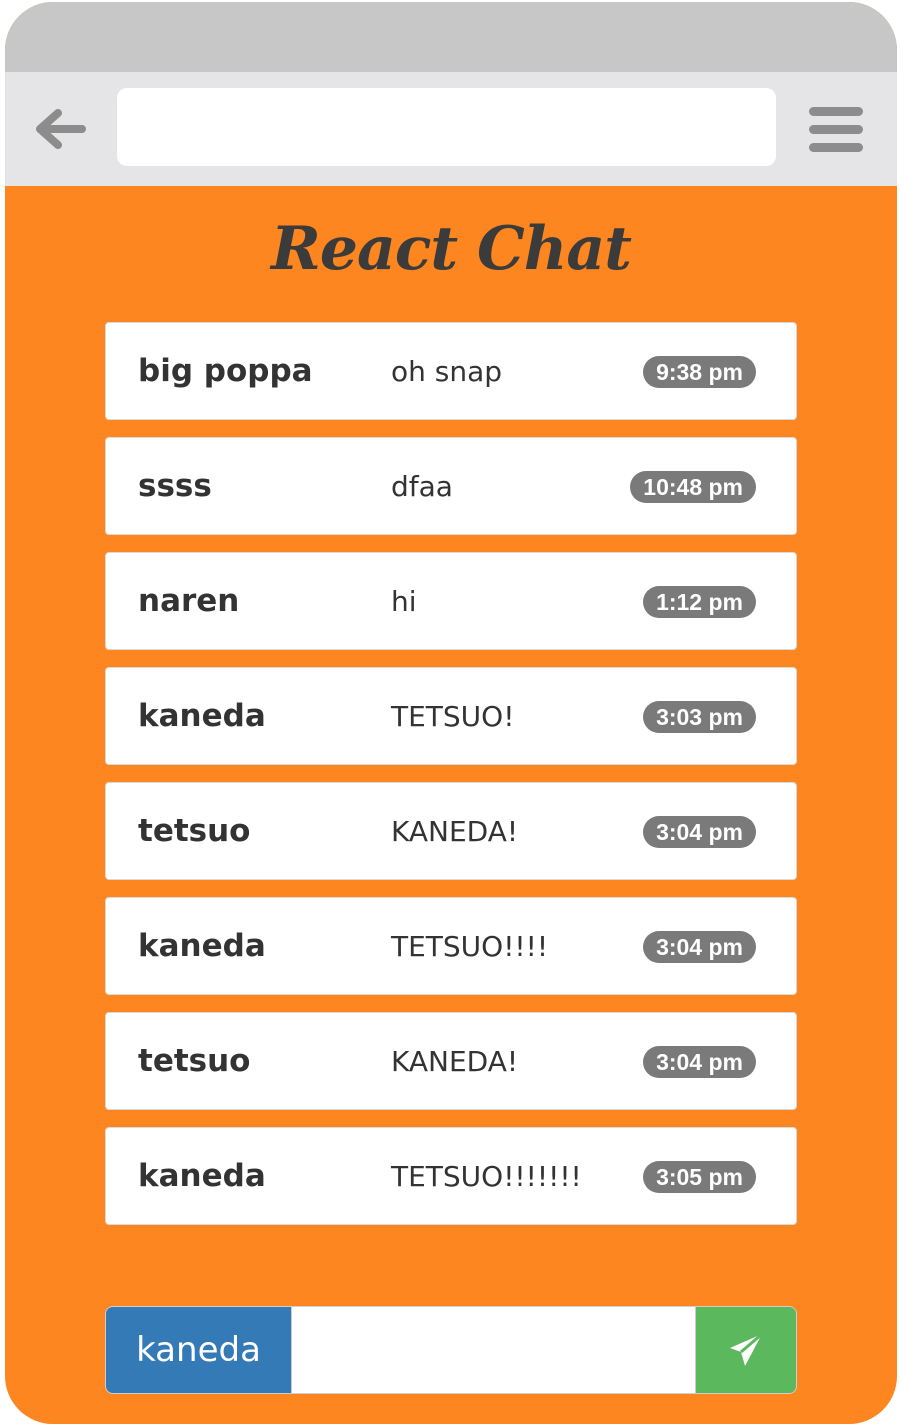 Image resolution: width=901 pixels, height=1426 pixels. What do you see at coordinates (451, 249) in the screenshot?
I see `app-title: React Chat` at bounding box center [451, 249].